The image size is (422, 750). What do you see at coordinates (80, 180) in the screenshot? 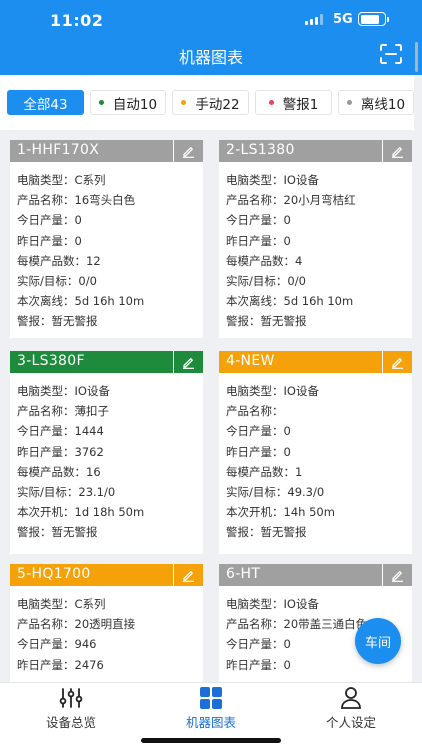
I see `card-row: 电脑类型：C系列` at bounding box center [80, 180].